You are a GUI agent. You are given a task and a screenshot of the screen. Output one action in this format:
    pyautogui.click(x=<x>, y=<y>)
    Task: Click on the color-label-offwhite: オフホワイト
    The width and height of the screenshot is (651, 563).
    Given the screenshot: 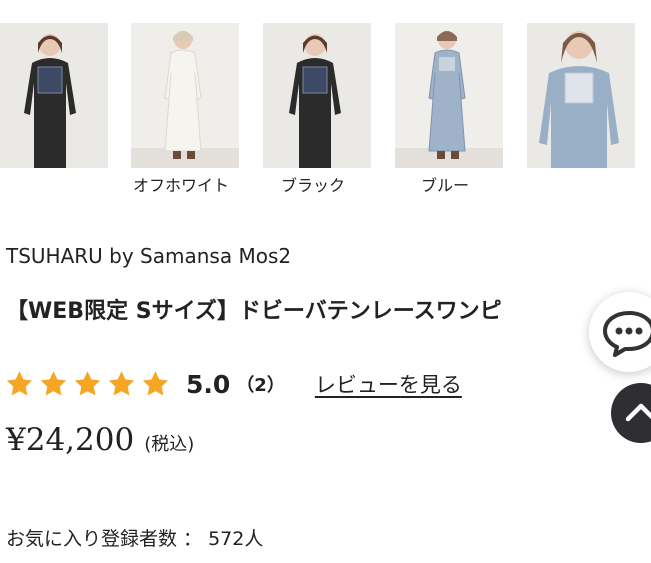 What is the action you would take?
    pyautogui.click(x=181, y=184)
    